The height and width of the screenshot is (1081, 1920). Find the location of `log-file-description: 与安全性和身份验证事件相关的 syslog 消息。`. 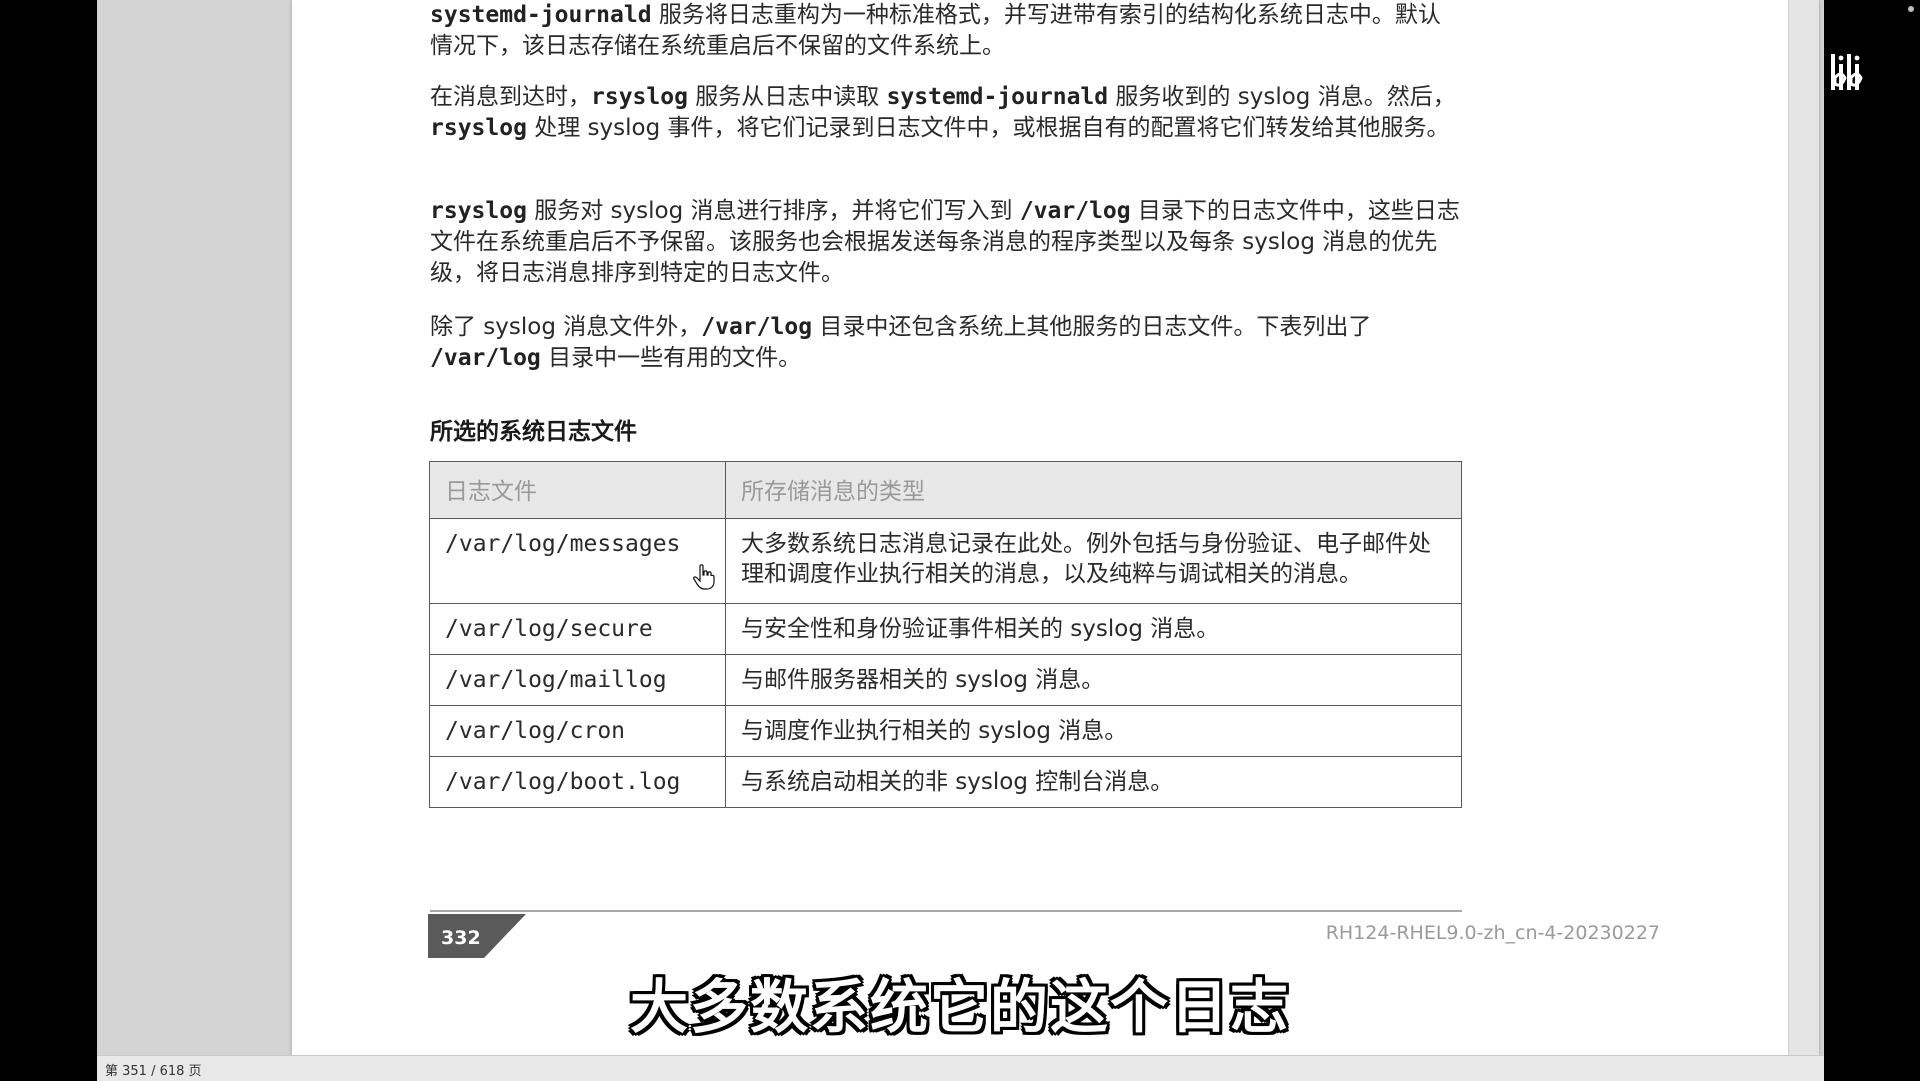

log-file-description: 与安全性和身份验证事件相关的 syslog 消息。 is located at coordinates (1093, 629).